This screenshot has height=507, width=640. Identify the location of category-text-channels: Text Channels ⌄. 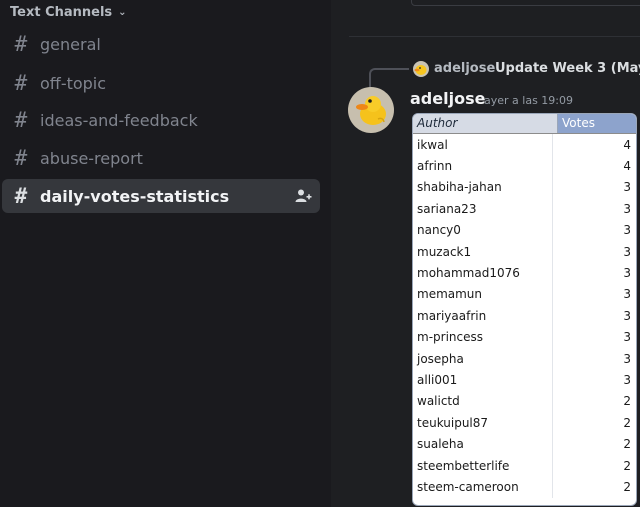
(68, 12).